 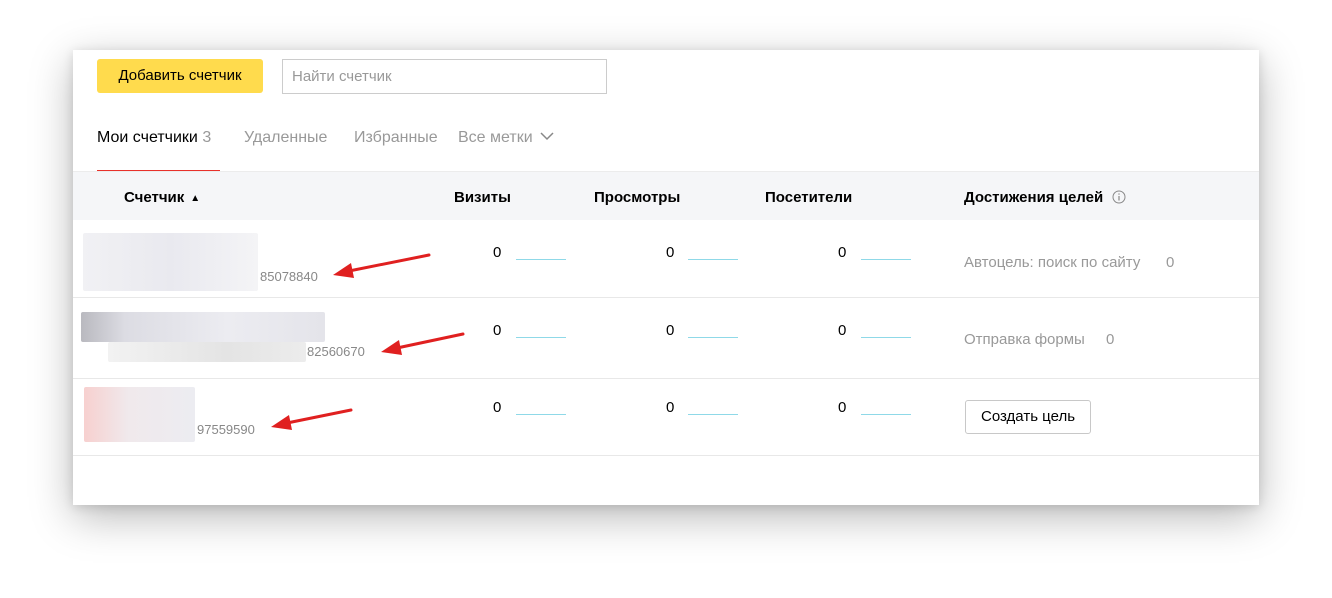 I want to click on tab-favorites: Избранные, so click(x=396, y=149).